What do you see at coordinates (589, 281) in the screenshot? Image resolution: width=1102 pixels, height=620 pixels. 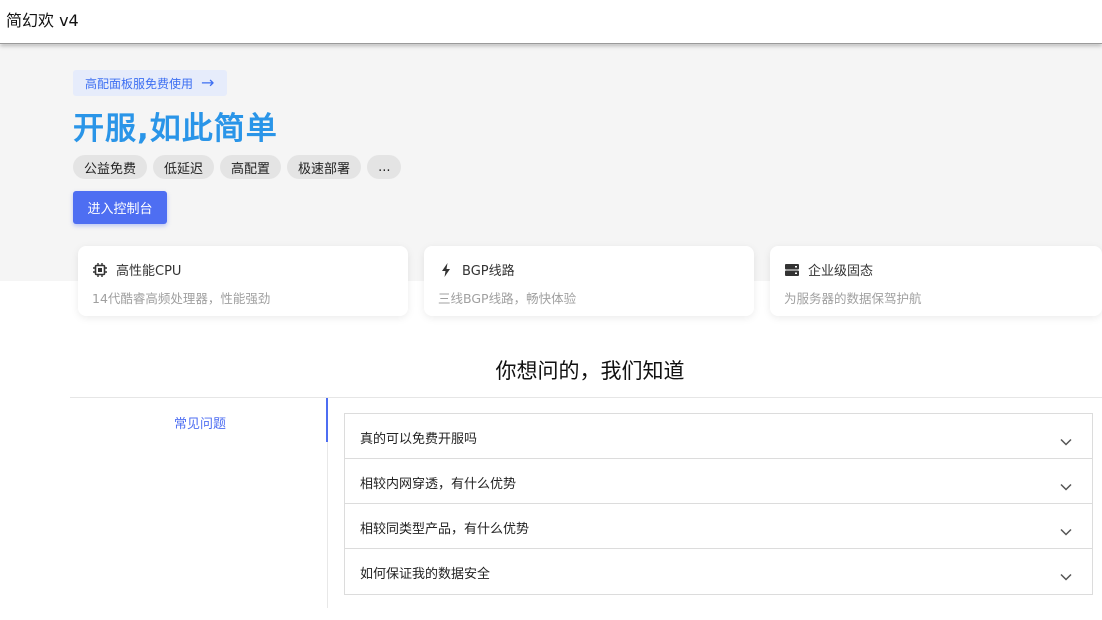 I see `feature-card-bgp: BGP线路 三线BGP线路，畅快体验` at bounding box center [589, 281].